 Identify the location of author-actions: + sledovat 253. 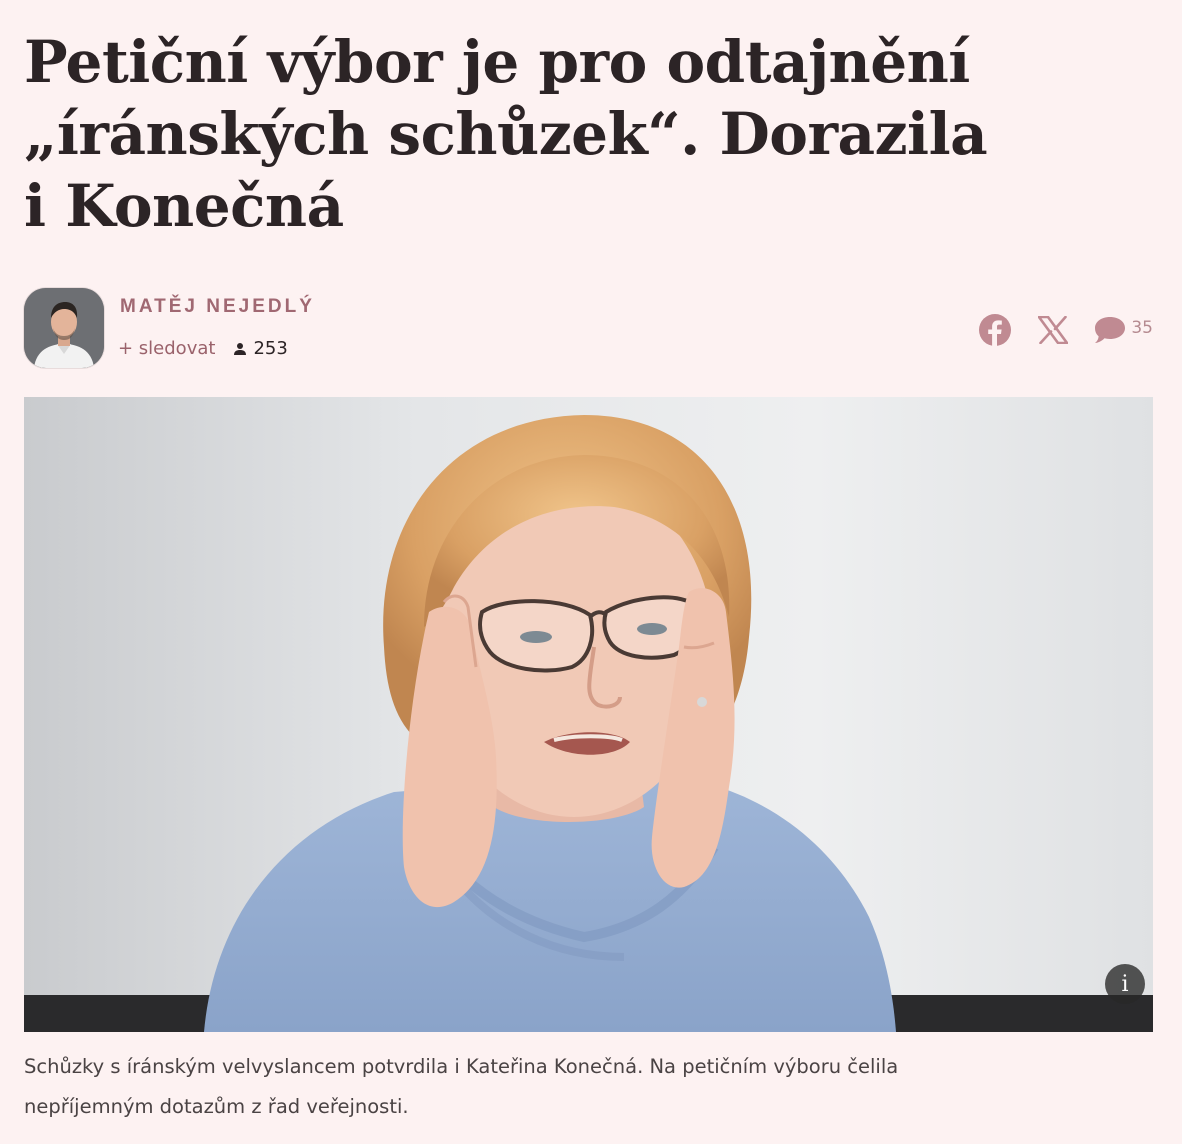
(203, 348).